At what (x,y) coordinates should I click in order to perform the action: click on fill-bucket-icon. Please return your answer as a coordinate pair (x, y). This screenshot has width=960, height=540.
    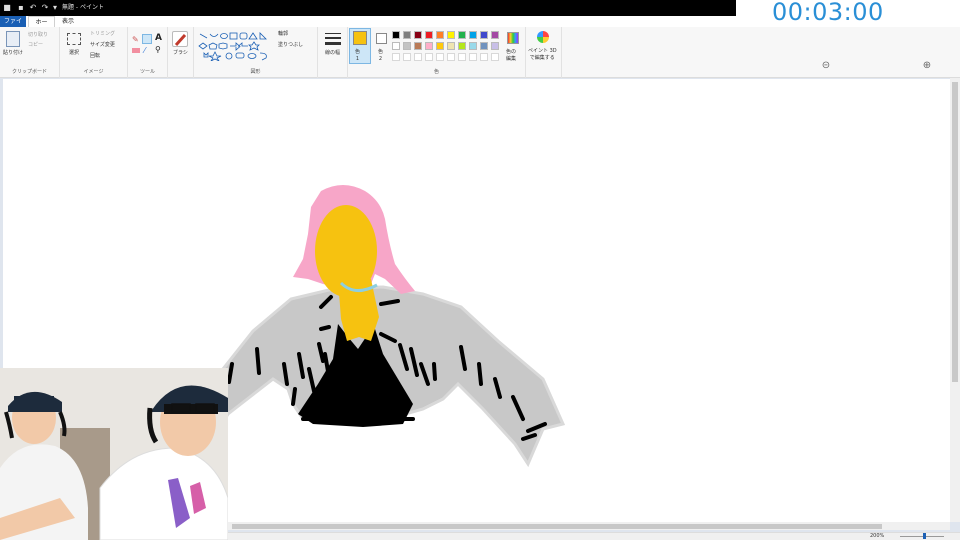
    Looking at the image, I should click on (147, 39).